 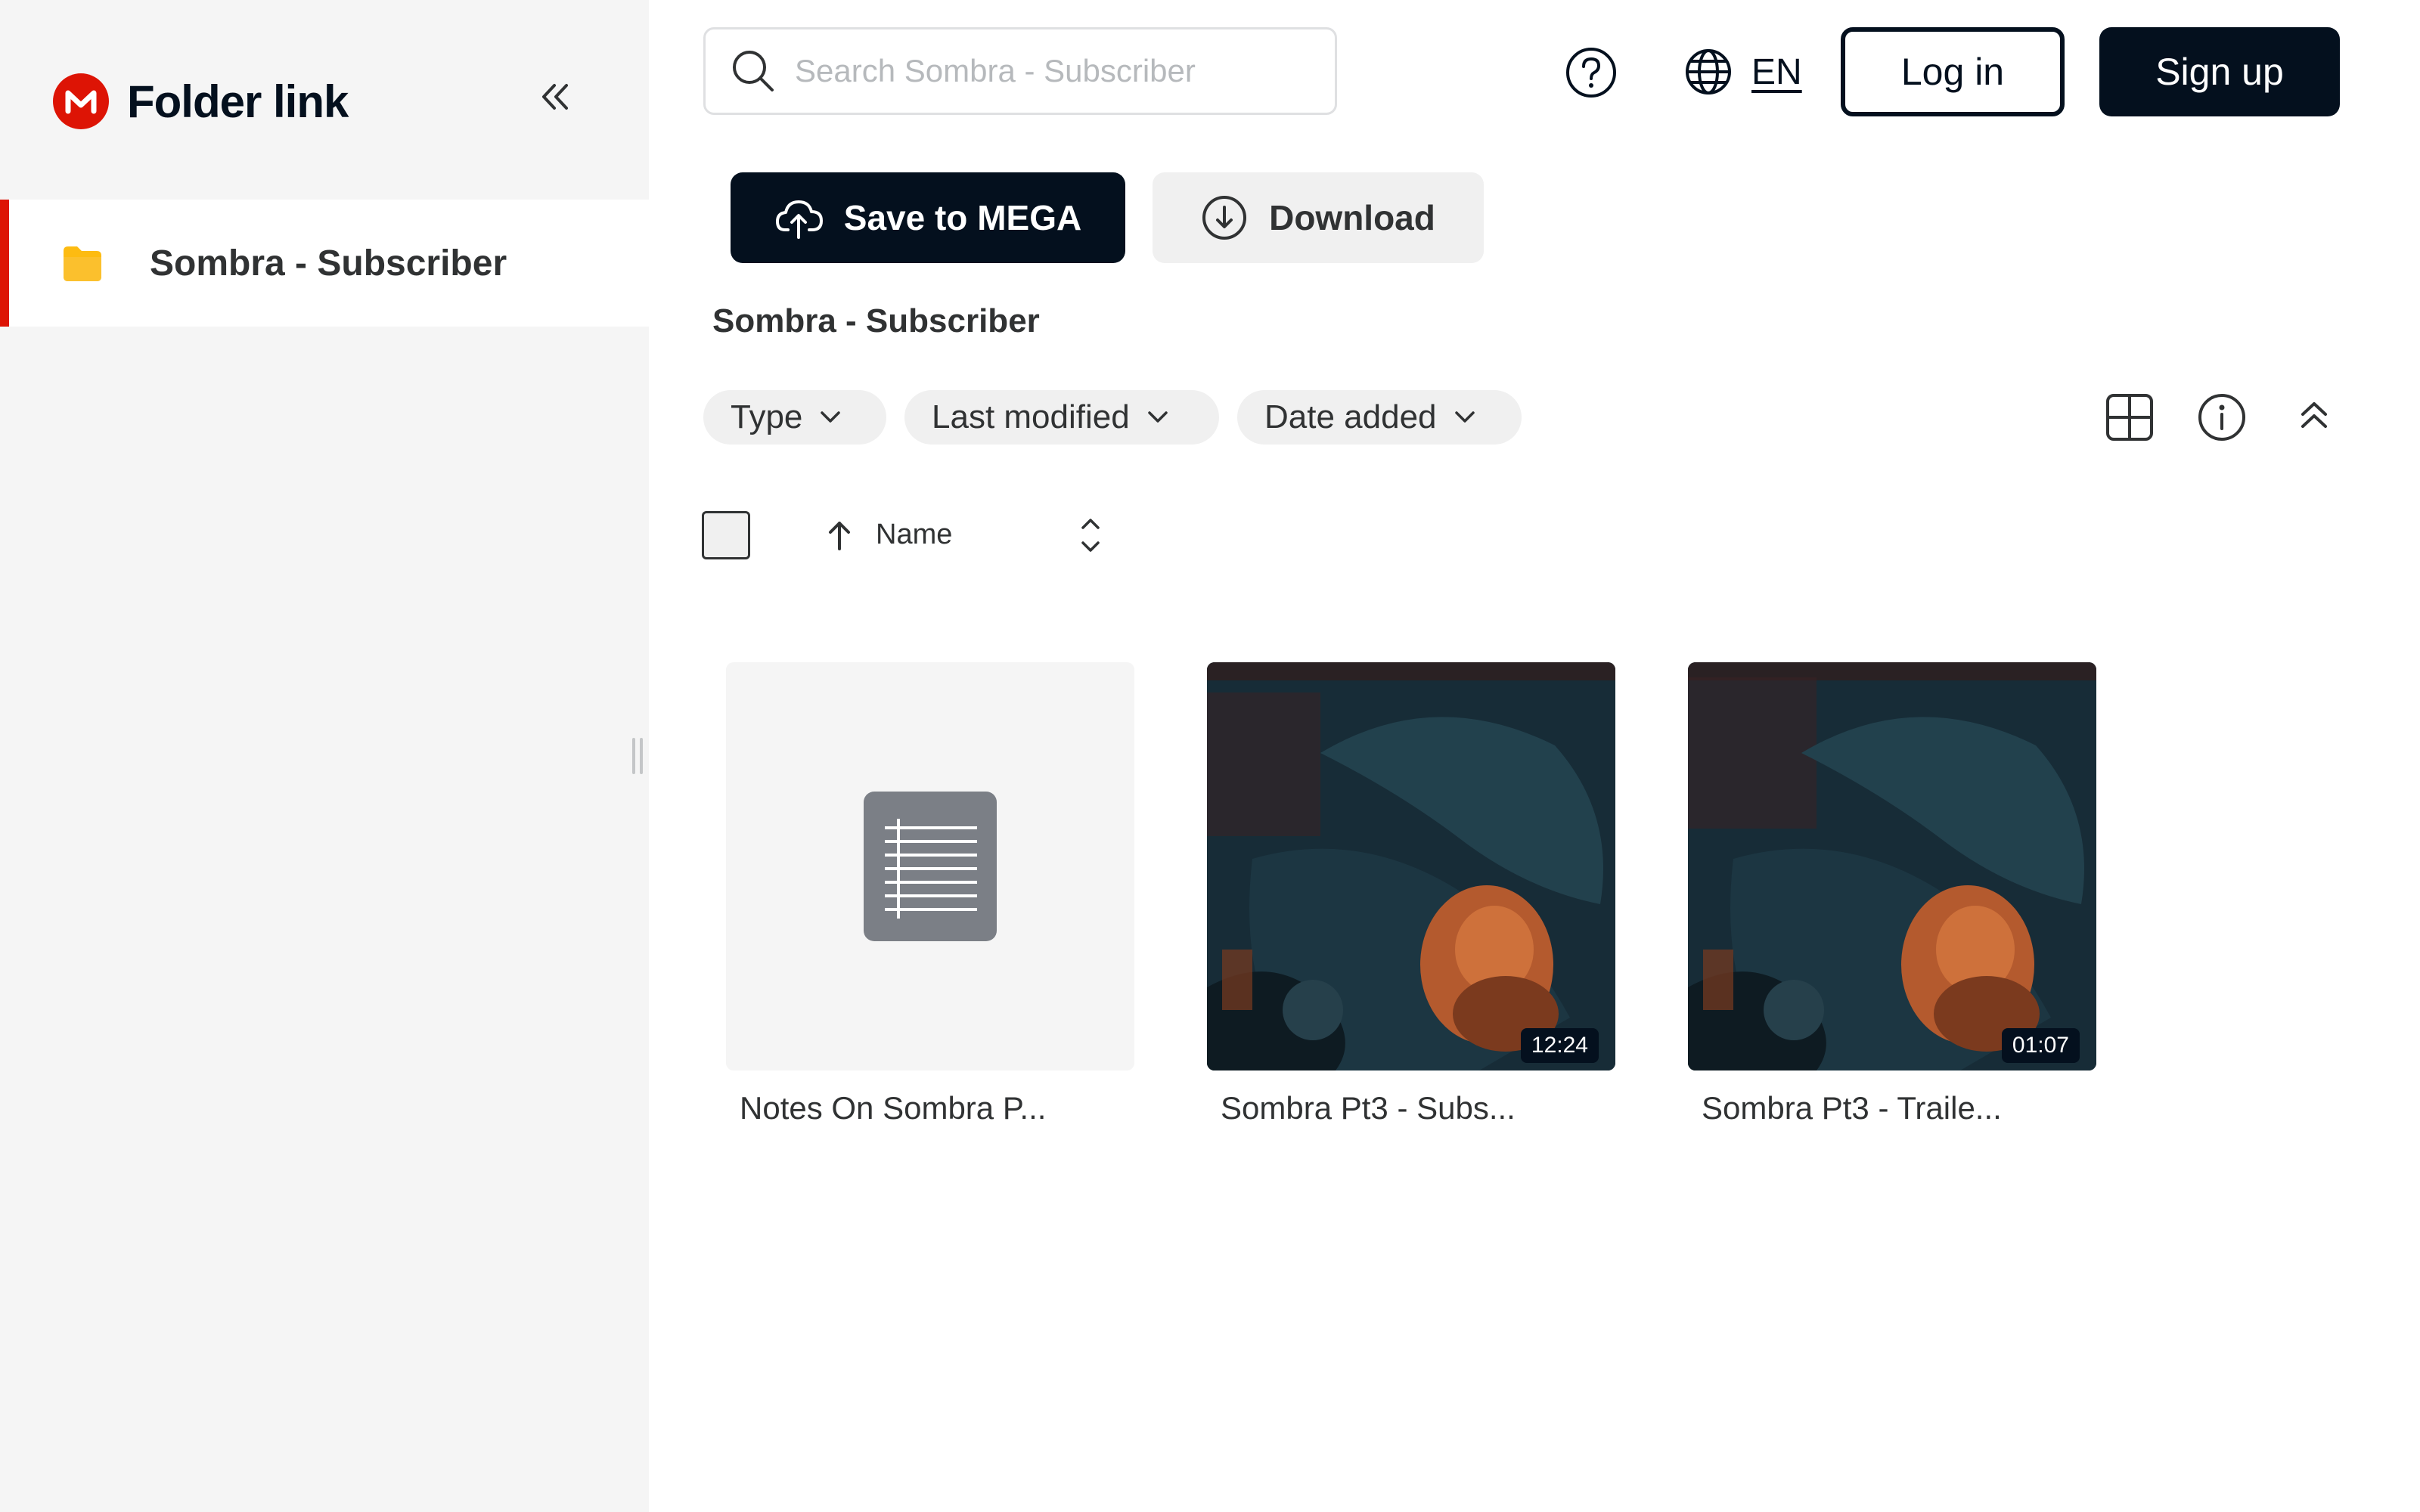 What do you see at coordinates (82, 263) in the screenshot?
I see `folder-icon` at bounding box center [82, 263].